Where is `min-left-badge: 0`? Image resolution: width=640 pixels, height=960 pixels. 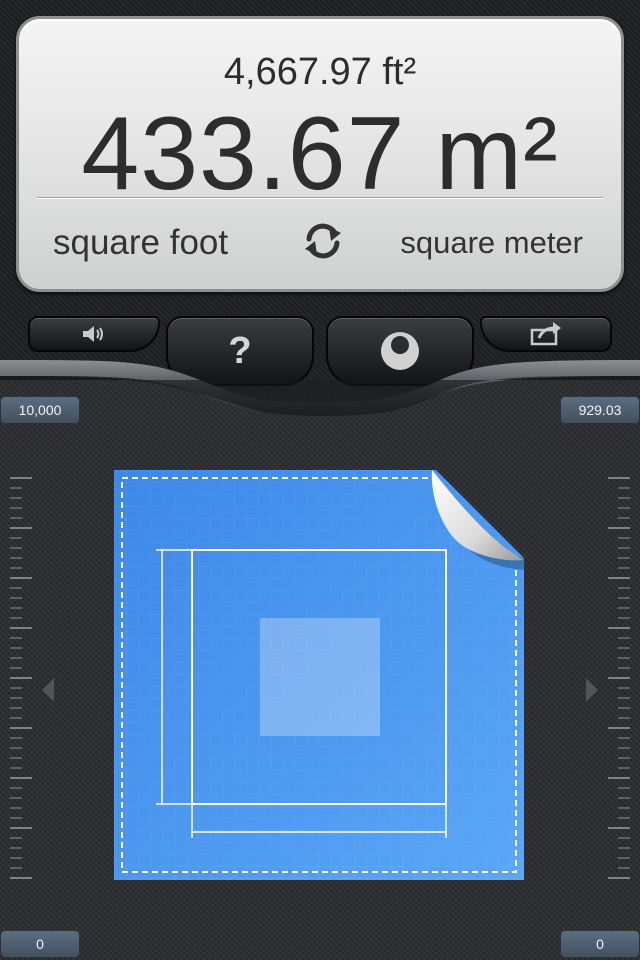 min-left-badge: 0 is located at coordinates (40, 944).